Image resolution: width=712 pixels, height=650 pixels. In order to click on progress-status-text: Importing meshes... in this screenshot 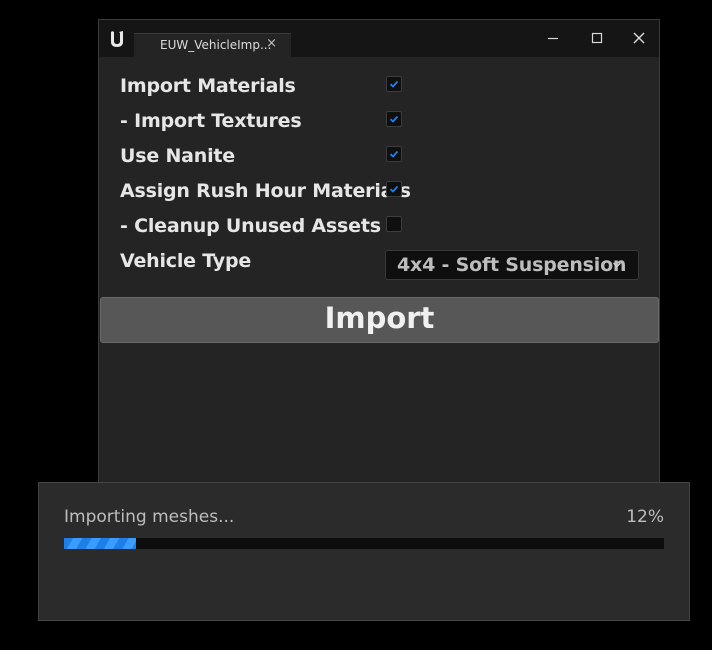, I will do `click(149, 517)`.